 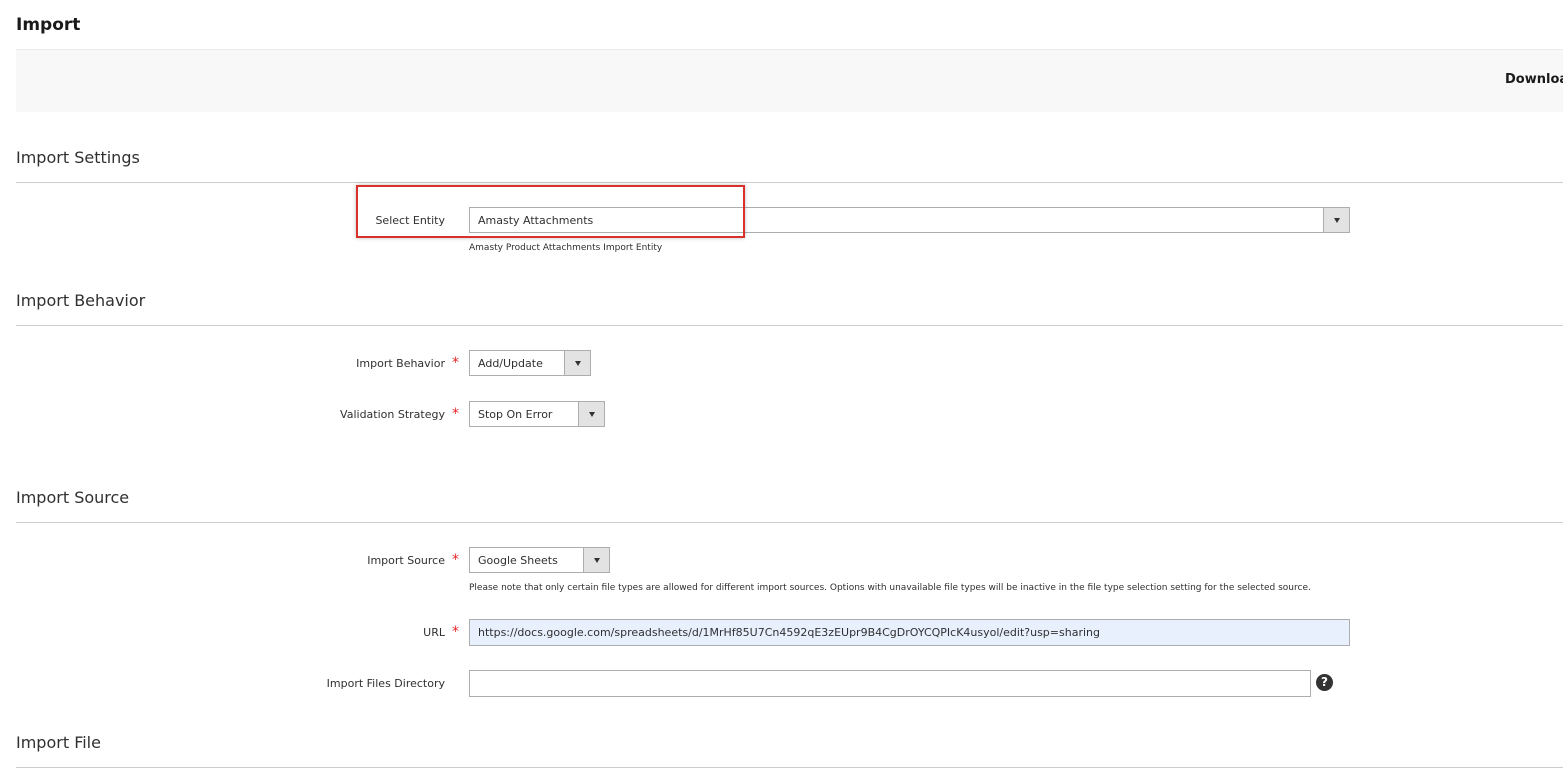 I want to click on highlight-annotation-box, so click(x=550, y=211).